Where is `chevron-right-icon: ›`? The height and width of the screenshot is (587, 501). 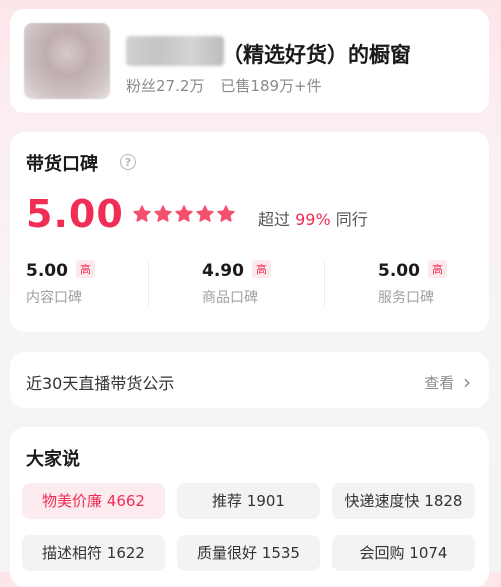 chevron-right-icon: › is located at coordinates (467, 382).